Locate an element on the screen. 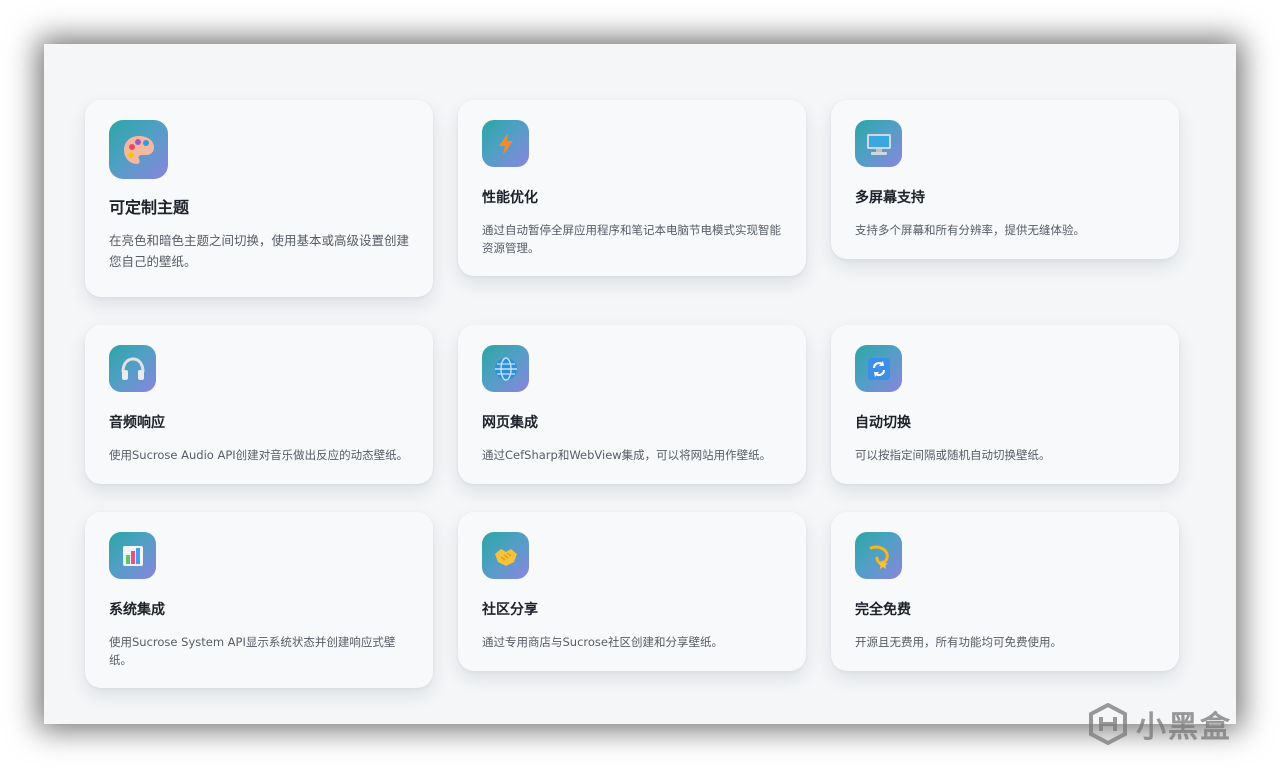 The height and width of the screenshot is (768, 1280). handshake-icon is located at coordinates (505, 555).